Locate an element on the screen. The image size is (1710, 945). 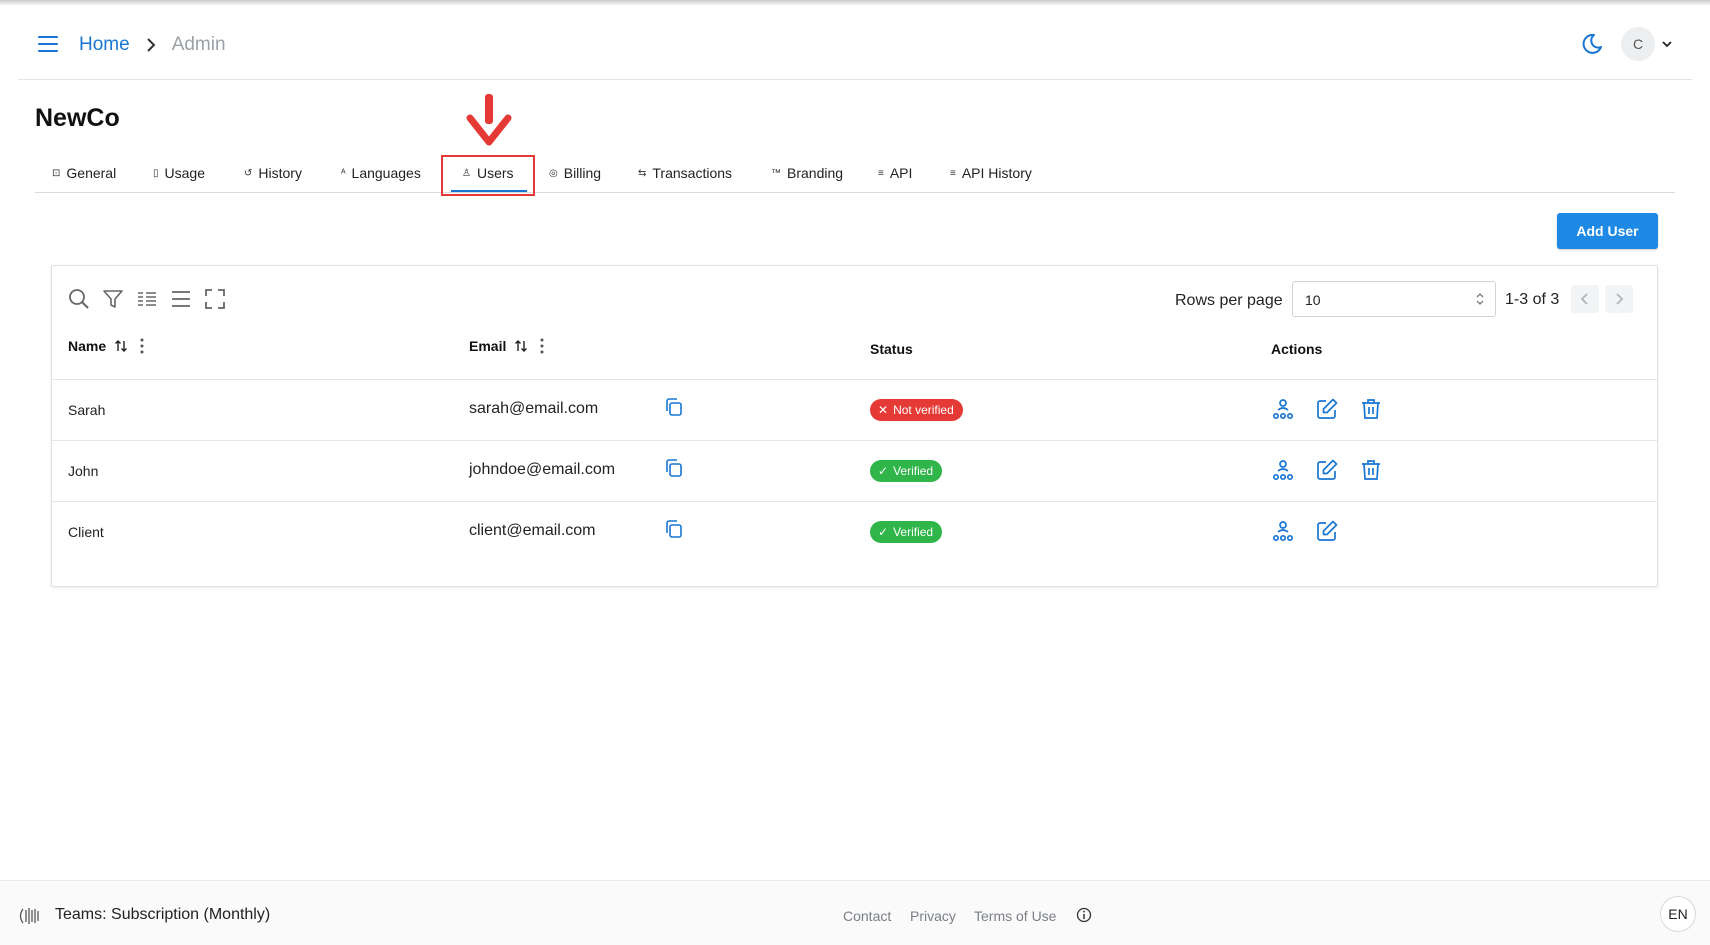
language-selector: EN is located at coordinates (1678, 914).